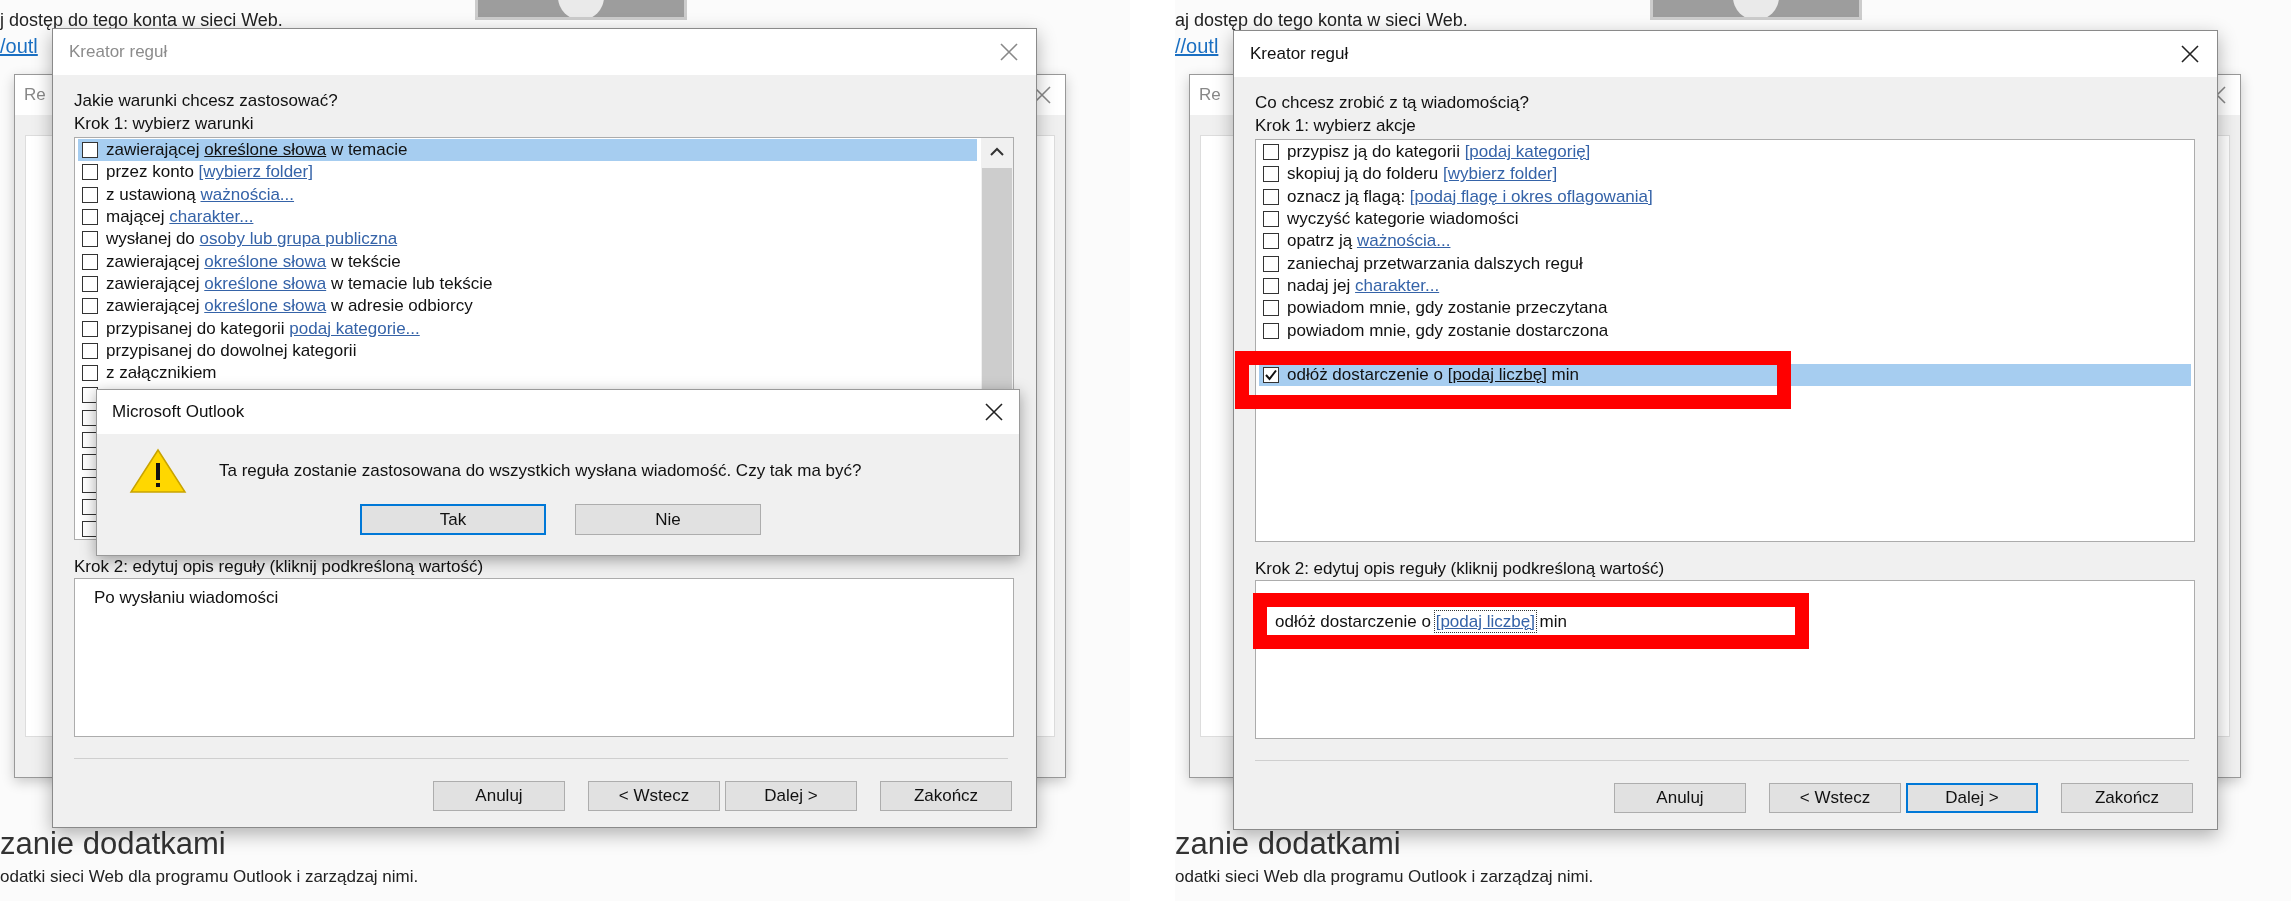 The height and width of the screenshot is (901, 2291). What do you see at coordinates (252, 239) in the screenshot?
I see `item-label: wysłanej do osoby lub grupa publiczna` at bounding box center [252, 239].